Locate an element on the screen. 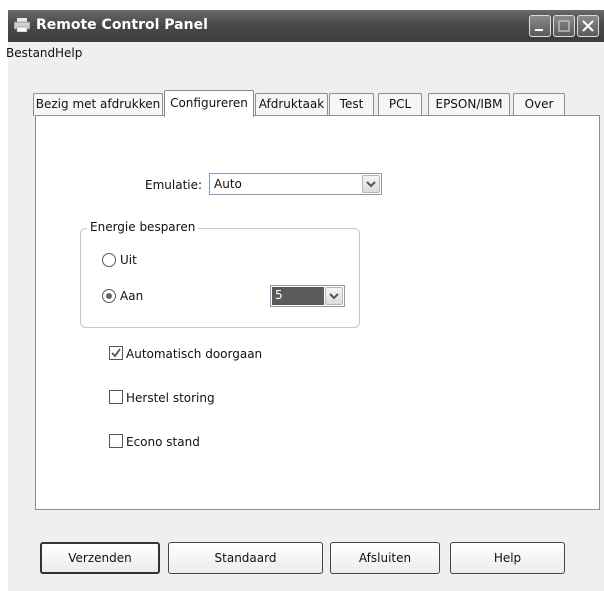 The height and width of the screenshot is (591, 604). power-saving-minutes-value: 5 is located at coordinates (279, 295).